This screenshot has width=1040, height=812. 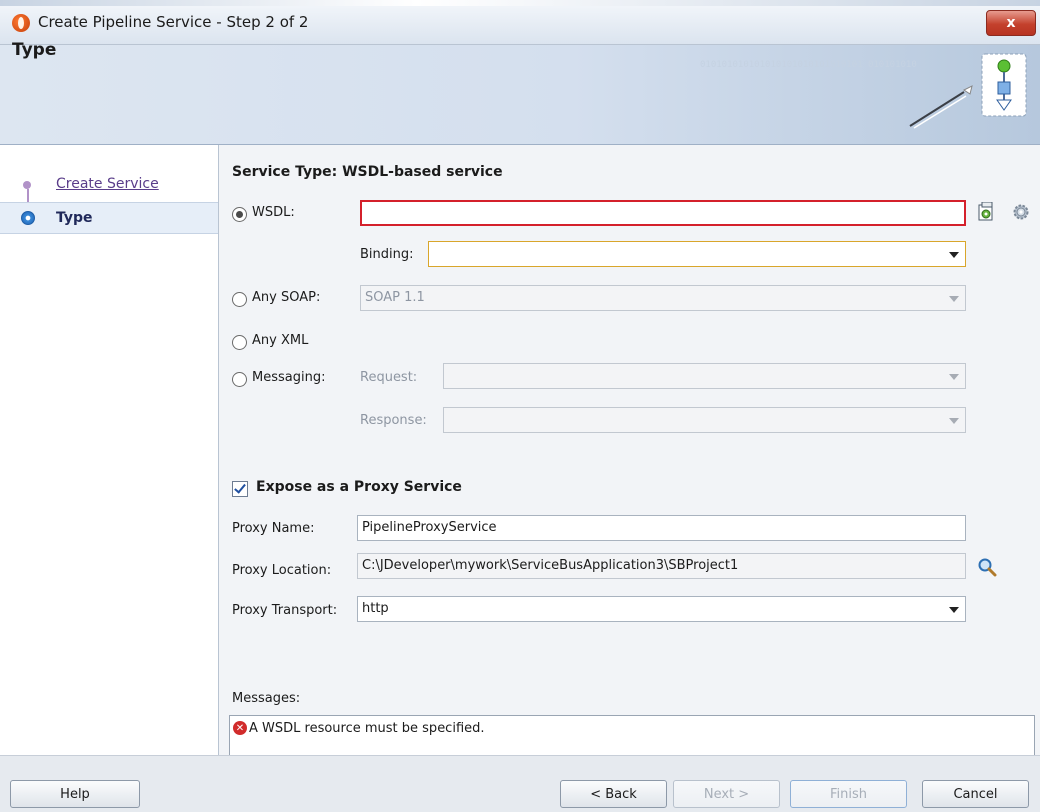 I want to click on step-current-icon, so click(x=28, y=218).